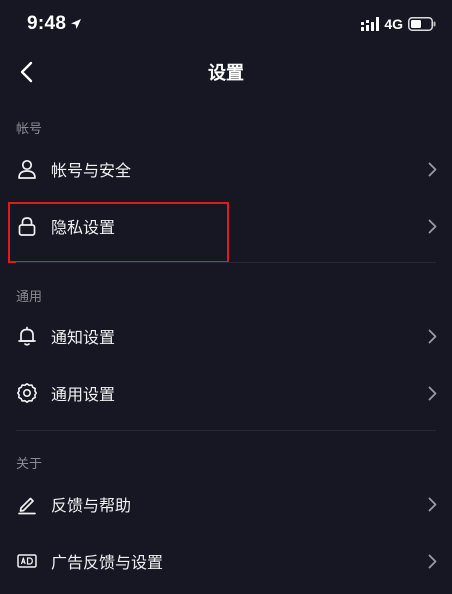  Describe the element at coordinates (91, 505) in the screenshot. I see `settings-item-label: 反馈与帮助` at that location.